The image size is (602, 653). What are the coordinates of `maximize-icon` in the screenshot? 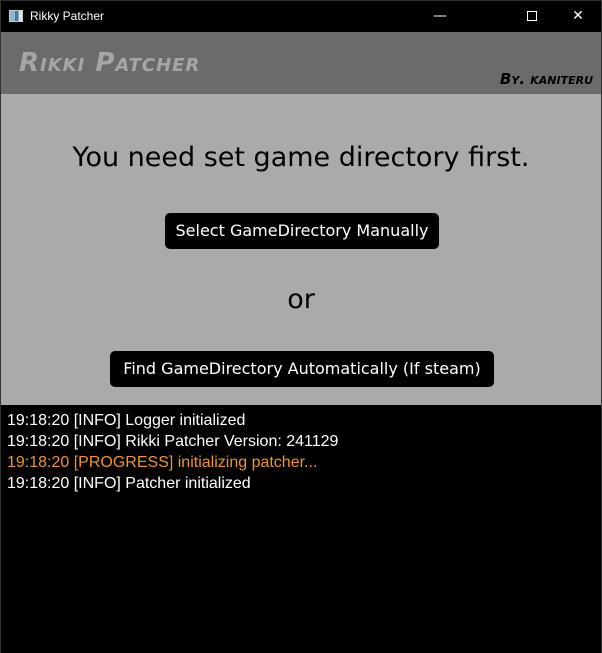 It's located at (532, 16).